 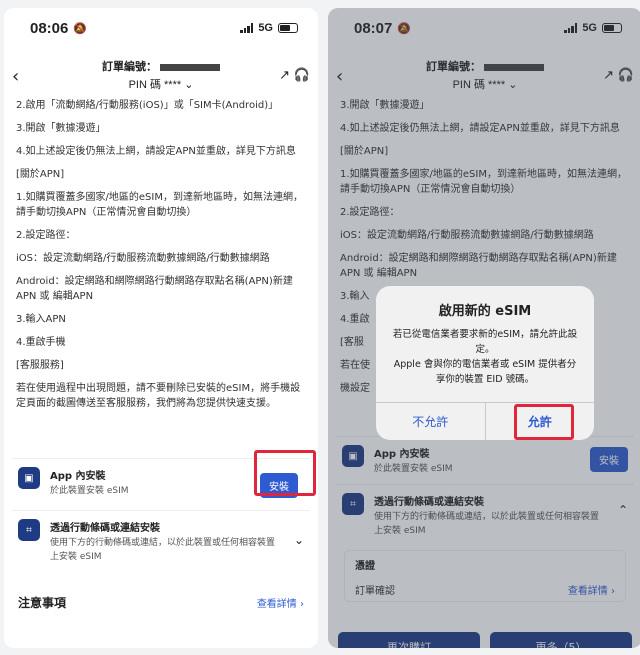 What do you see at coordinates (247, 28) in the screenshot?
I see `signal-icon` at bounding box center [247, 28].